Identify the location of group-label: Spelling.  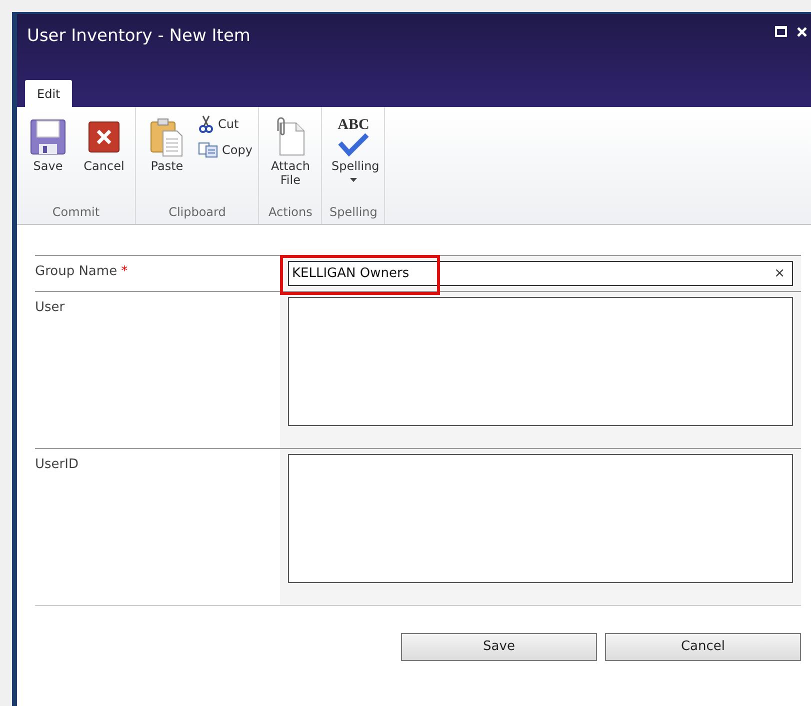
(353, 212).